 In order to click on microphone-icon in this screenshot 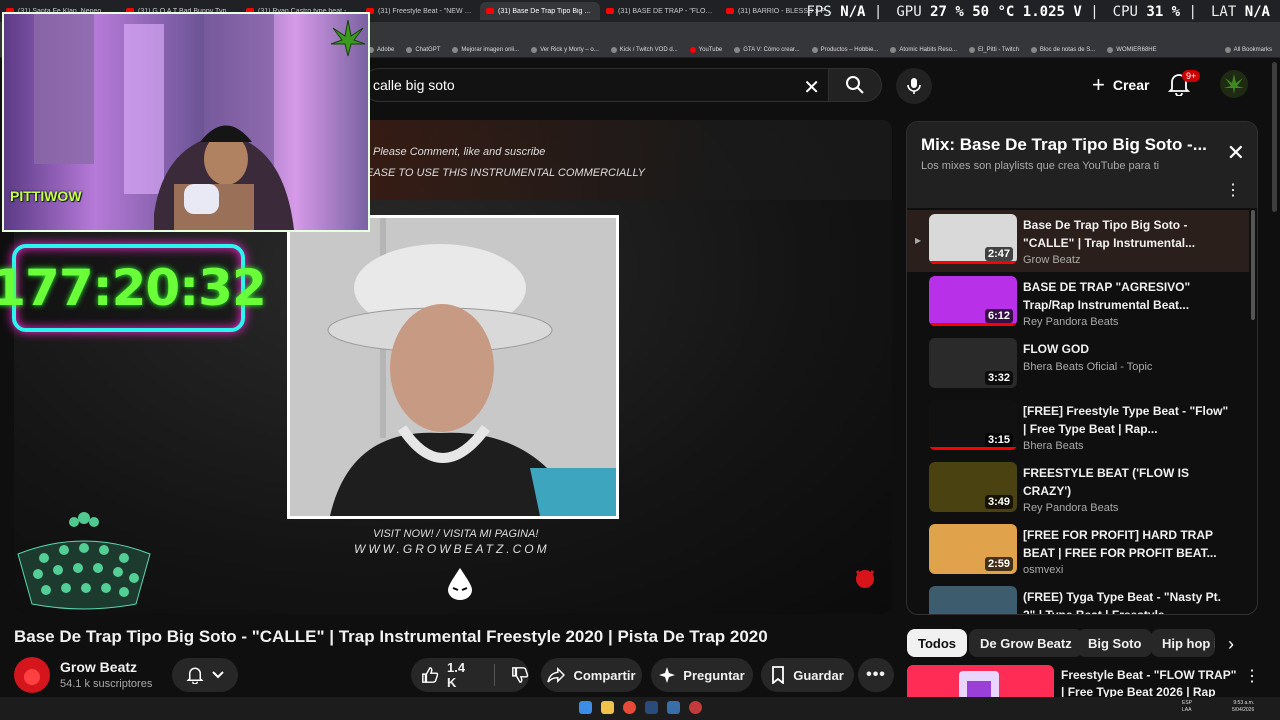, I will do `click(914, 86)`.